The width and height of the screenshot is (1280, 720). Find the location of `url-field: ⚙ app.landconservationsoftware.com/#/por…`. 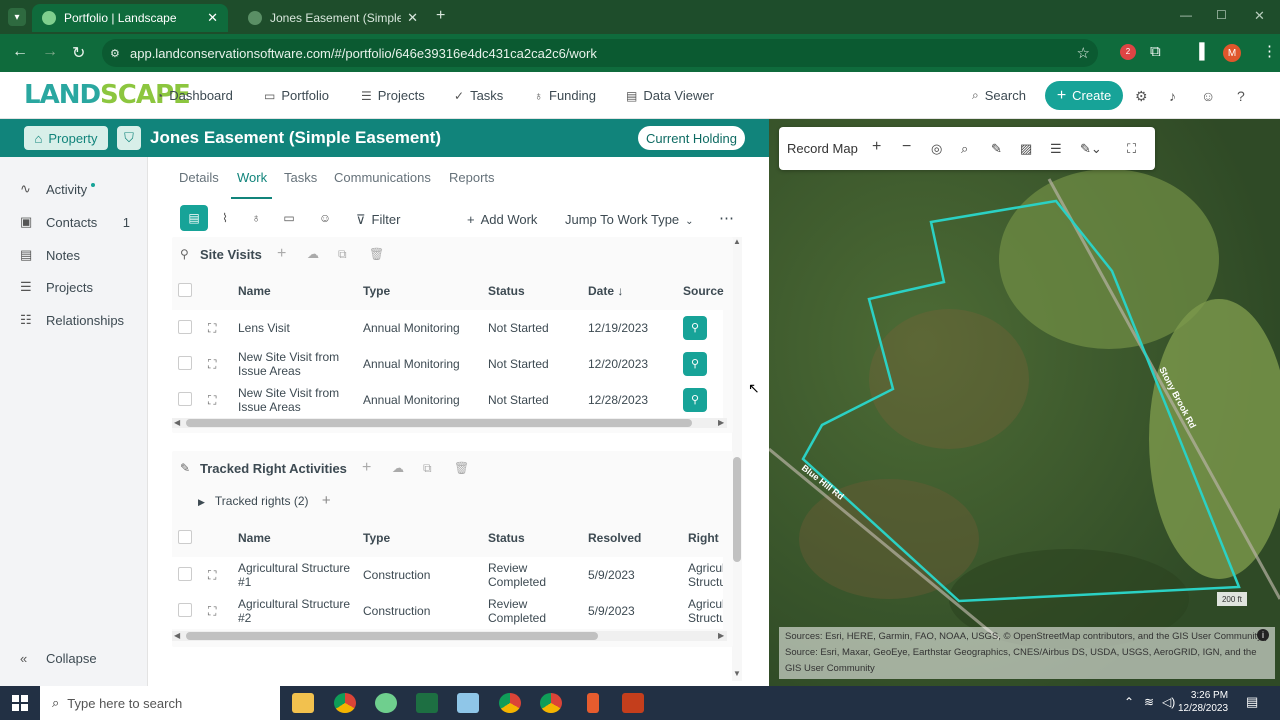

url-field: ⚙ app.landconservationsoftware.com/#/por… is located at coordinates (600, 53).